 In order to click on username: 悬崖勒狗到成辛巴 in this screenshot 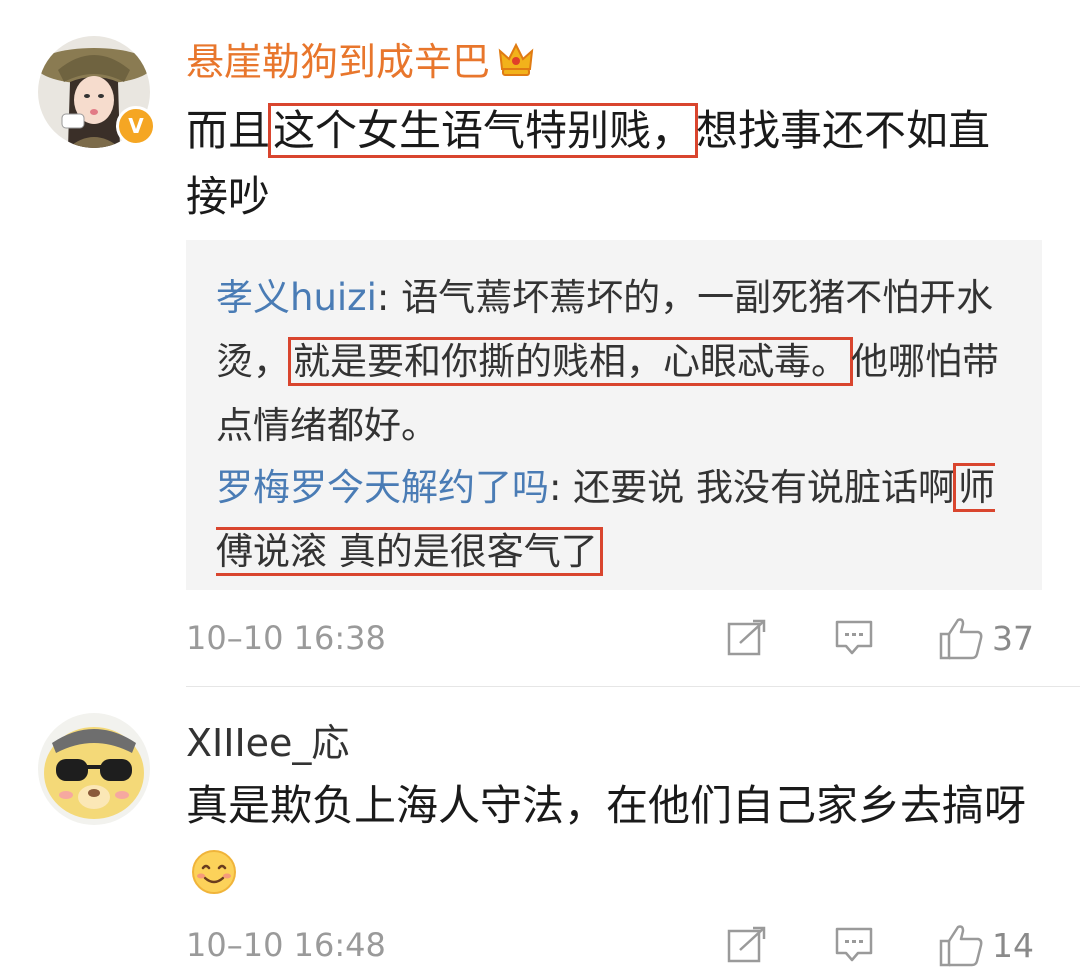, I will do `click(361, 64)`.